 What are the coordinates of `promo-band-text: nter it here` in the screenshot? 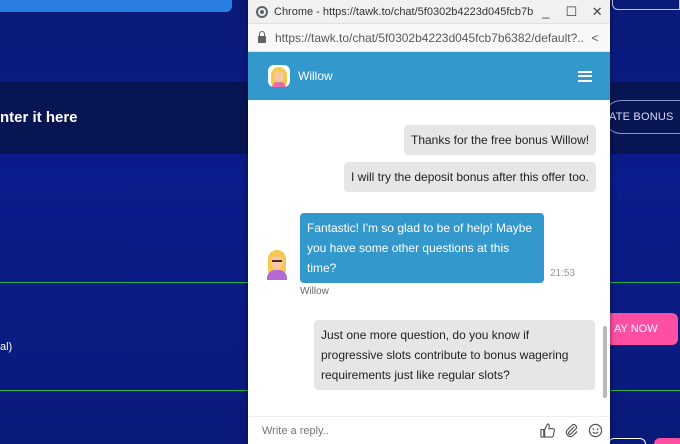 It's located at (39, 117).